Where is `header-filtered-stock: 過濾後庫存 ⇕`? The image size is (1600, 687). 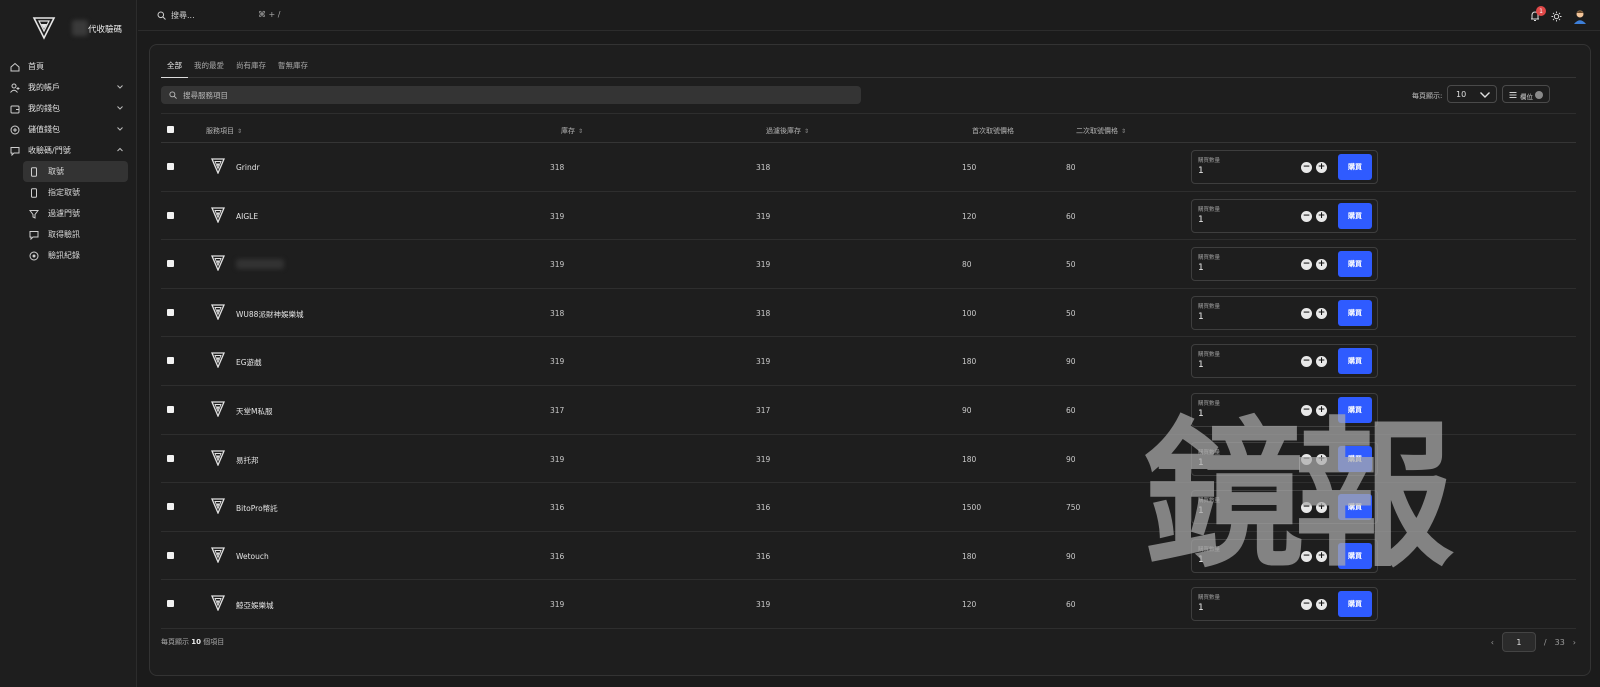 header-filtered-stock: 過濾後庫存 ⇕ is located at coordinates (787, 131).